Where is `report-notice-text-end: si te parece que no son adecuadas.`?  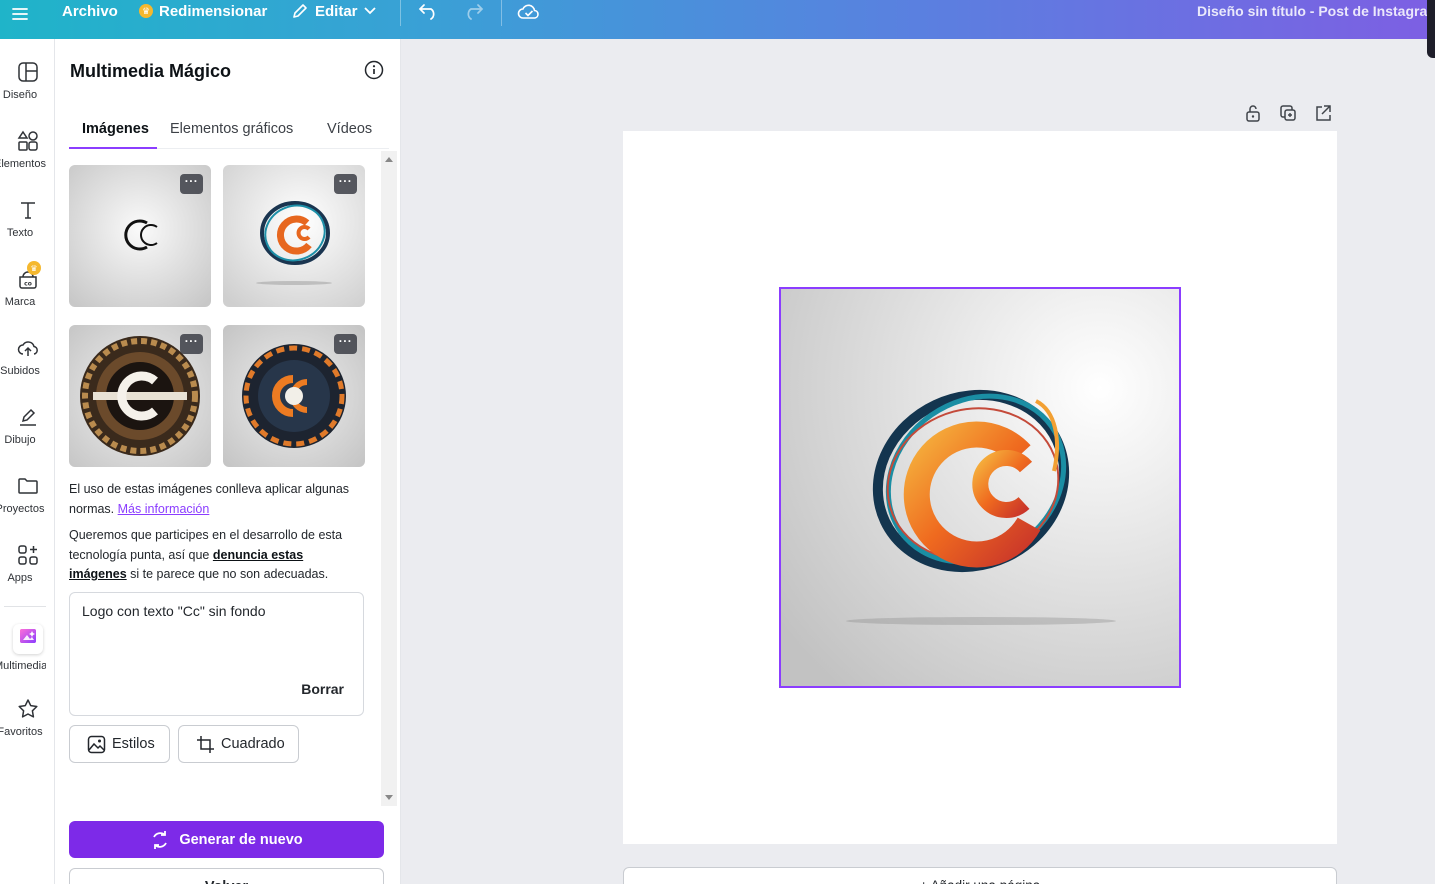
report-notice-text-end: si te parece que no son adecuadas. is located at coordinates (229, 574).